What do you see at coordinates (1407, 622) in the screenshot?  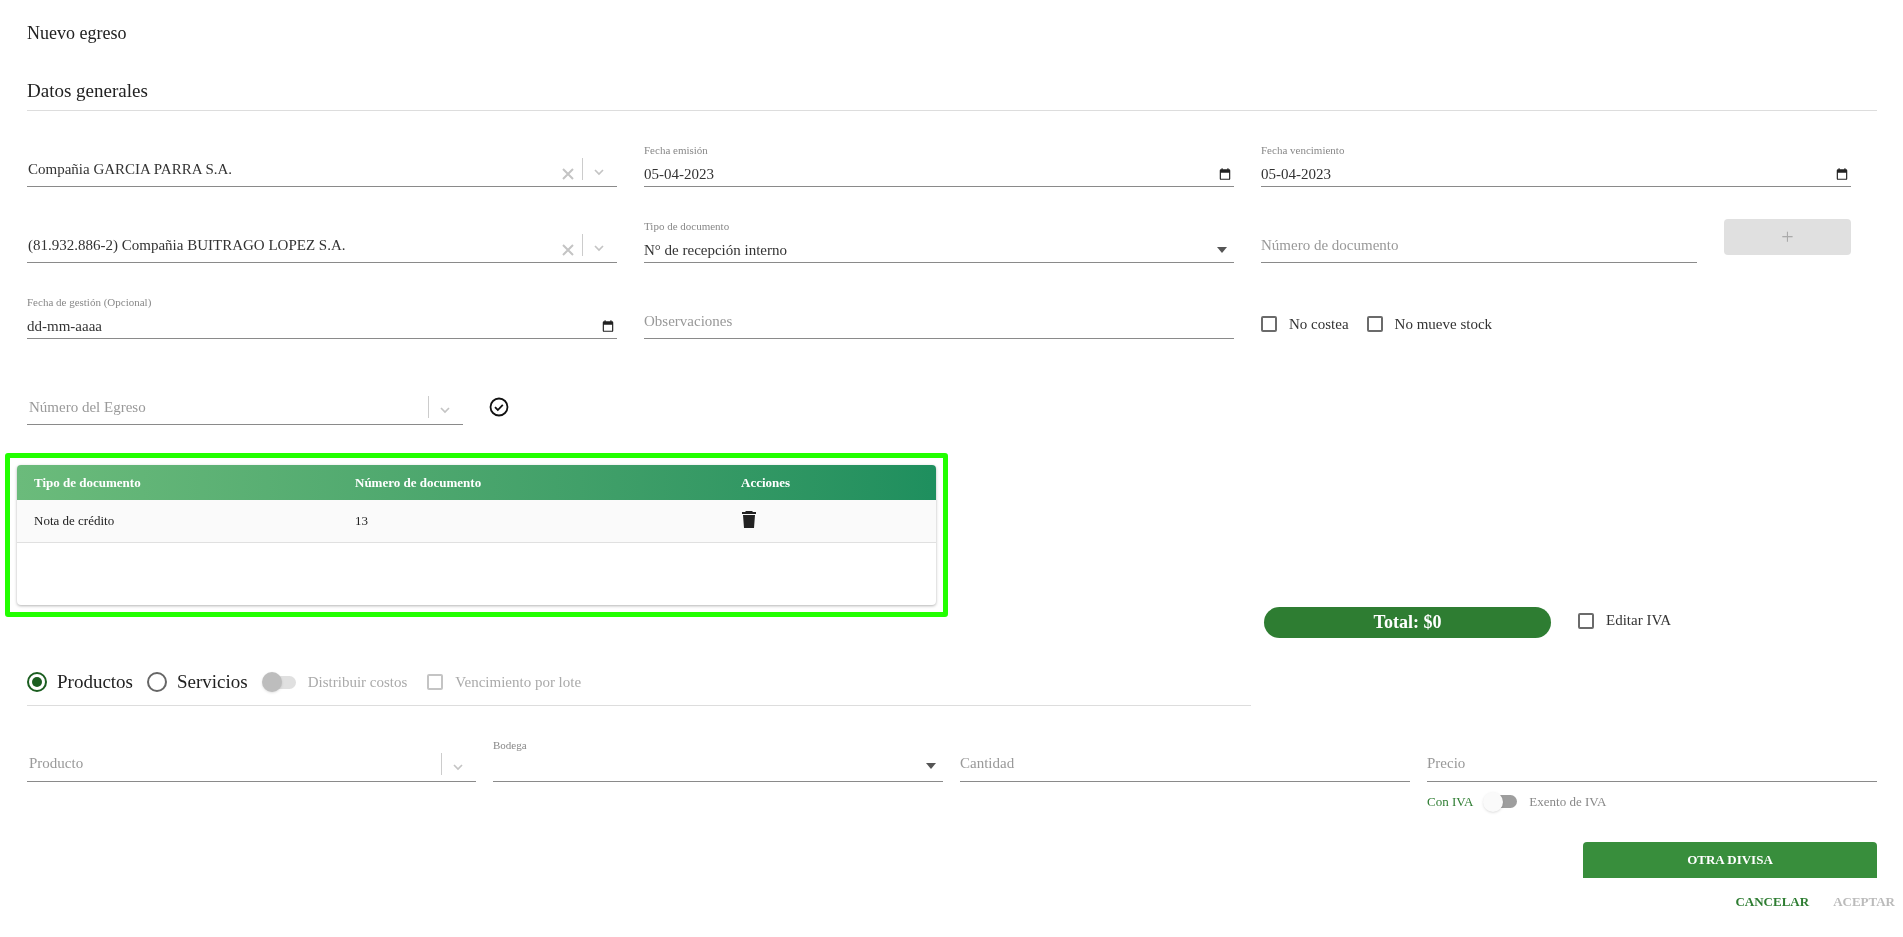 I see `total-badge: Total: $0` at bounding box center [1407, 622].